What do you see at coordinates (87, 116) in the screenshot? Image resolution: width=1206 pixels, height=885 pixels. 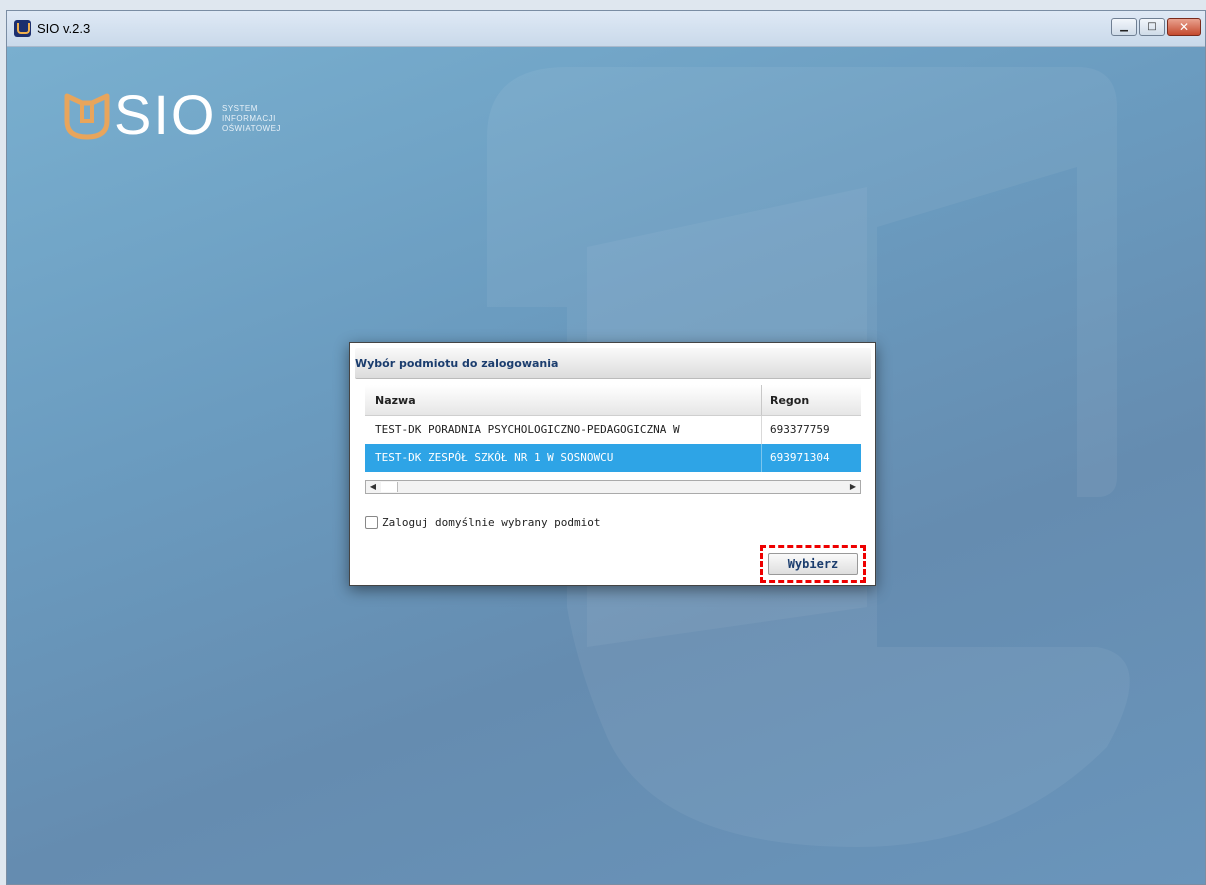 I see `sio-logo-mark` at bounding box center [87, 116].